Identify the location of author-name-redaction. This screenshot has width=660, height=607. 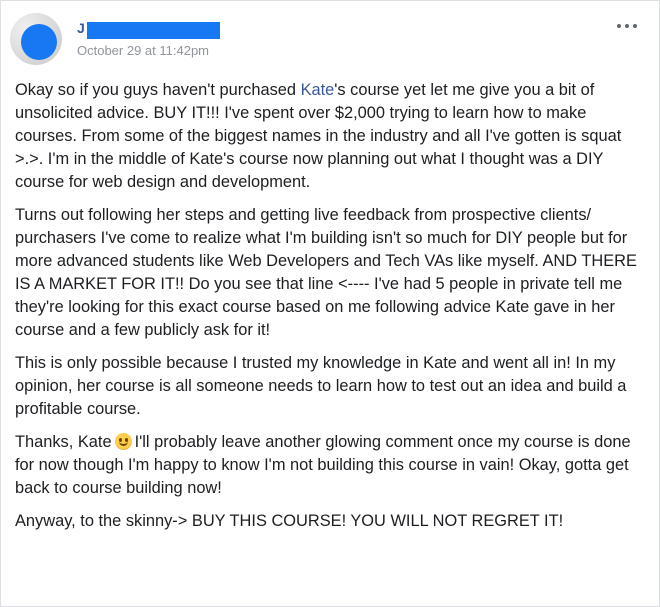
(153, 30).